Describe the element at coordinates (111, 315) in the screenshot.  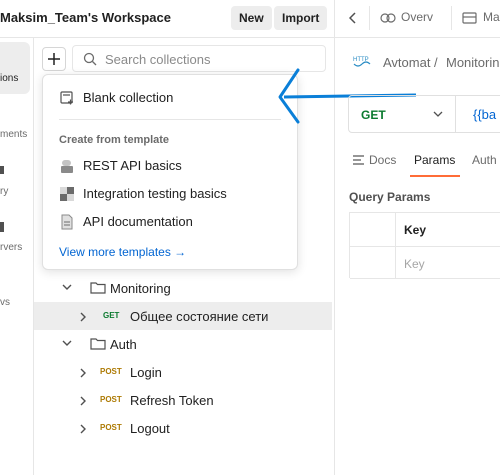
I see `method-badge: GET` at that location.